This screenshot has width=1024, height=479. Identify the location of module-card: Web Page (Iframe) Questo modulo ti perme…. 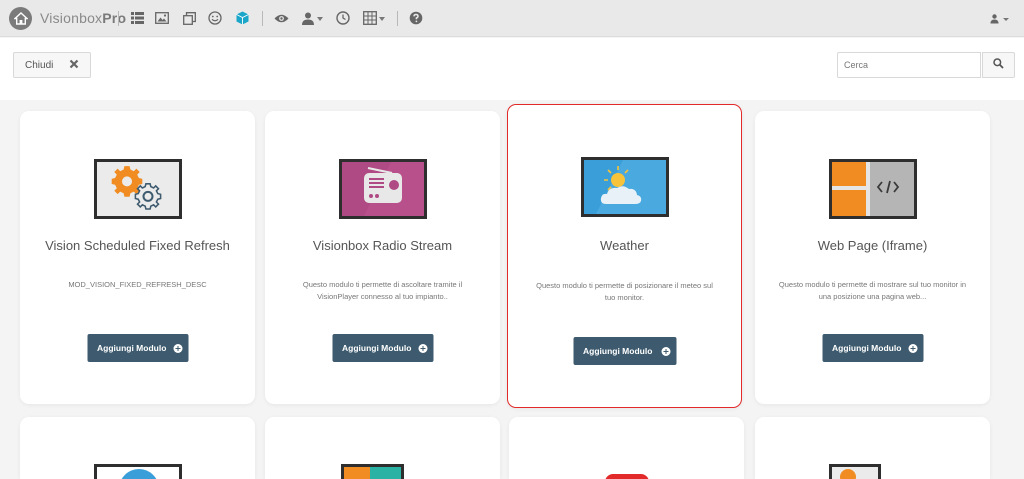
(872, 257).